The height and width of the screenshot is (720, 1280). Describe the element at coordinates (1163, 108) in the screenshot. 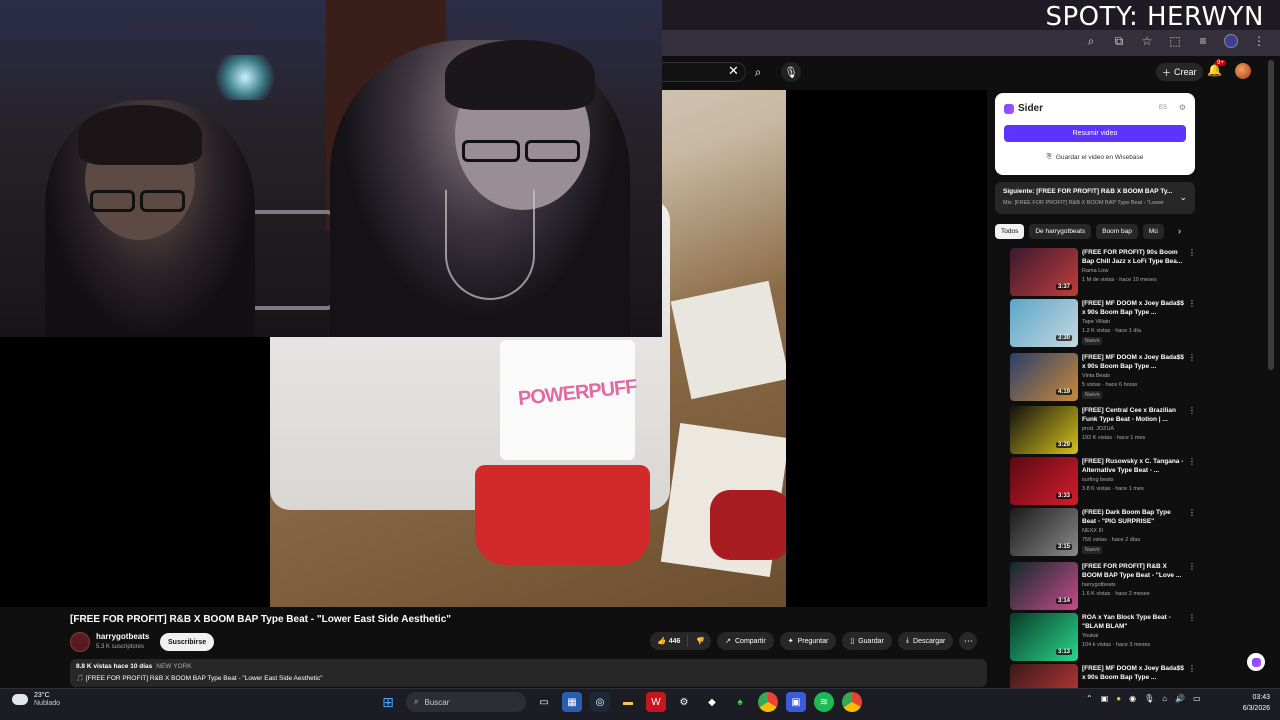

I see `sider-language: ES` at that location.